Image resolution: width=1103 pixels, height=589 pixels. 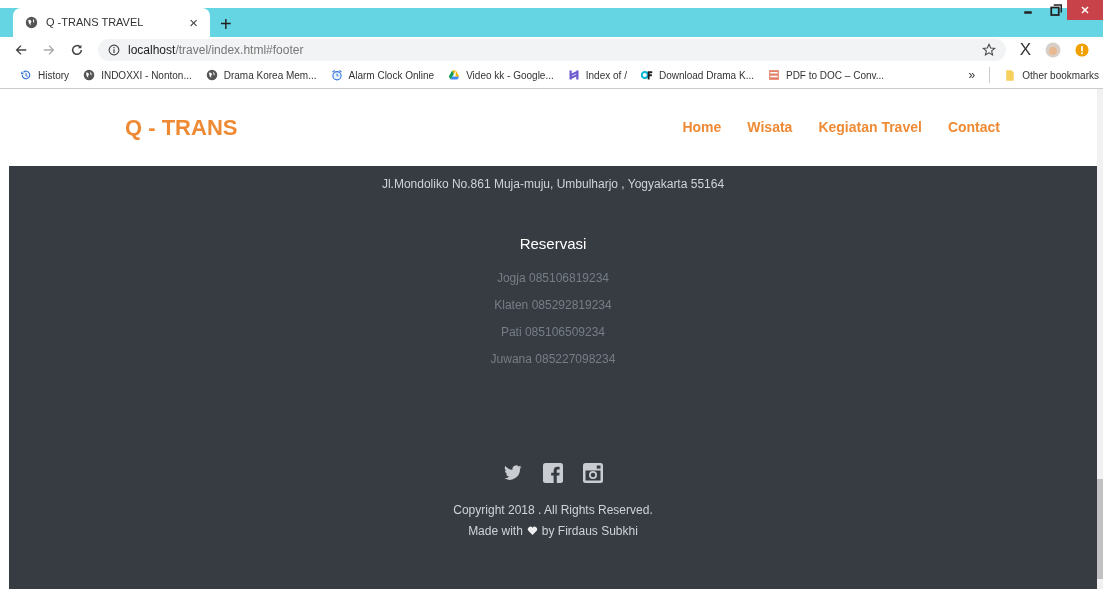 I want to click on bookmark: Alarm Clock Online, so click(x=382, y=75).